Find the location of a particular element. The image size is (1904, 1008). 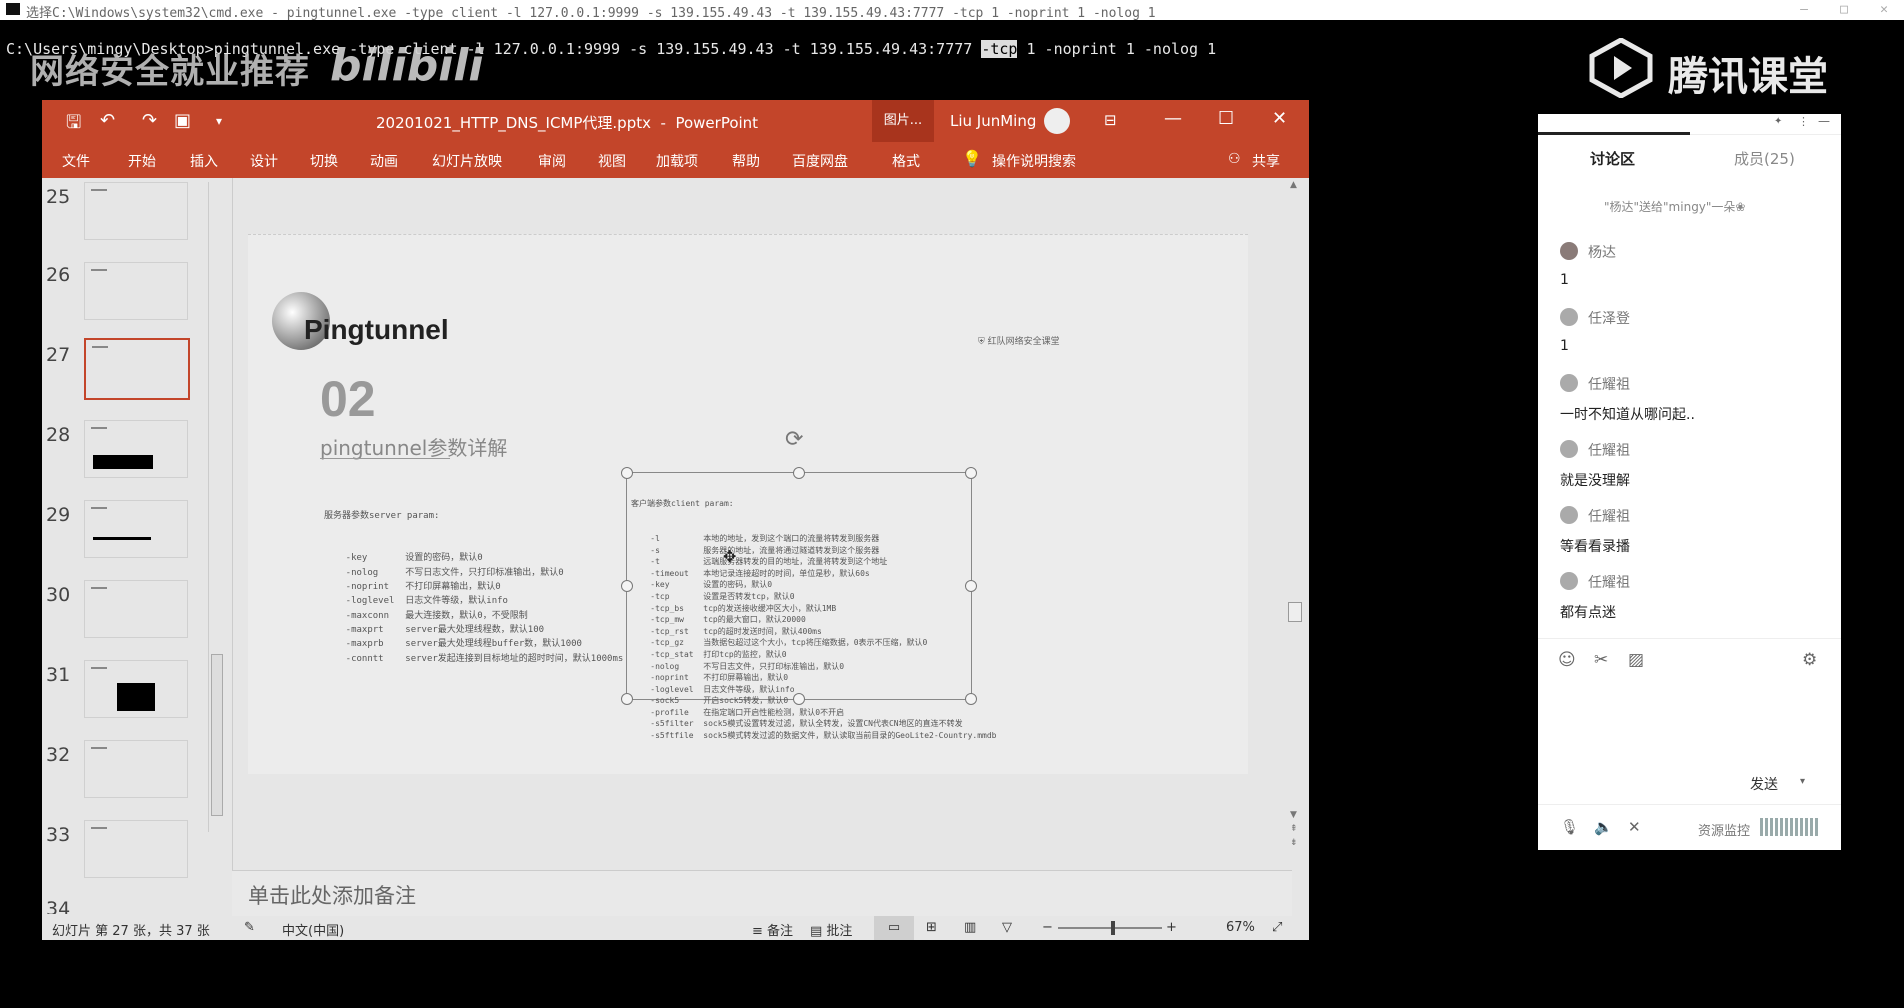

vertical-scrollbar: ▲ ▼ ⇞ ⇟ is located at coordinates (1295, 518).